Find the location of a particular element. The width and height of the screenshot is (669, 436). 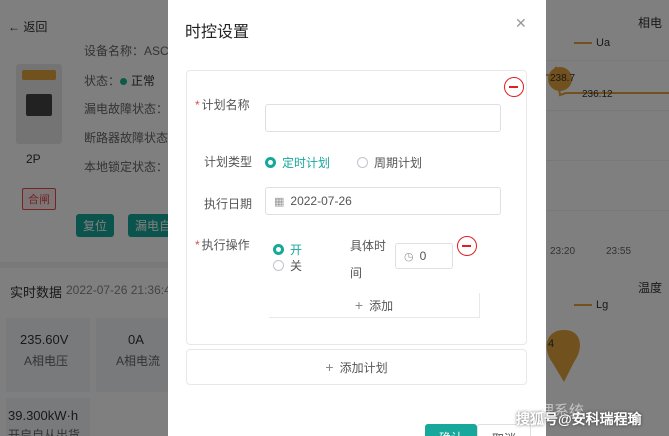

specific-time-label-2: 间 is located at coordinates (356, 273).